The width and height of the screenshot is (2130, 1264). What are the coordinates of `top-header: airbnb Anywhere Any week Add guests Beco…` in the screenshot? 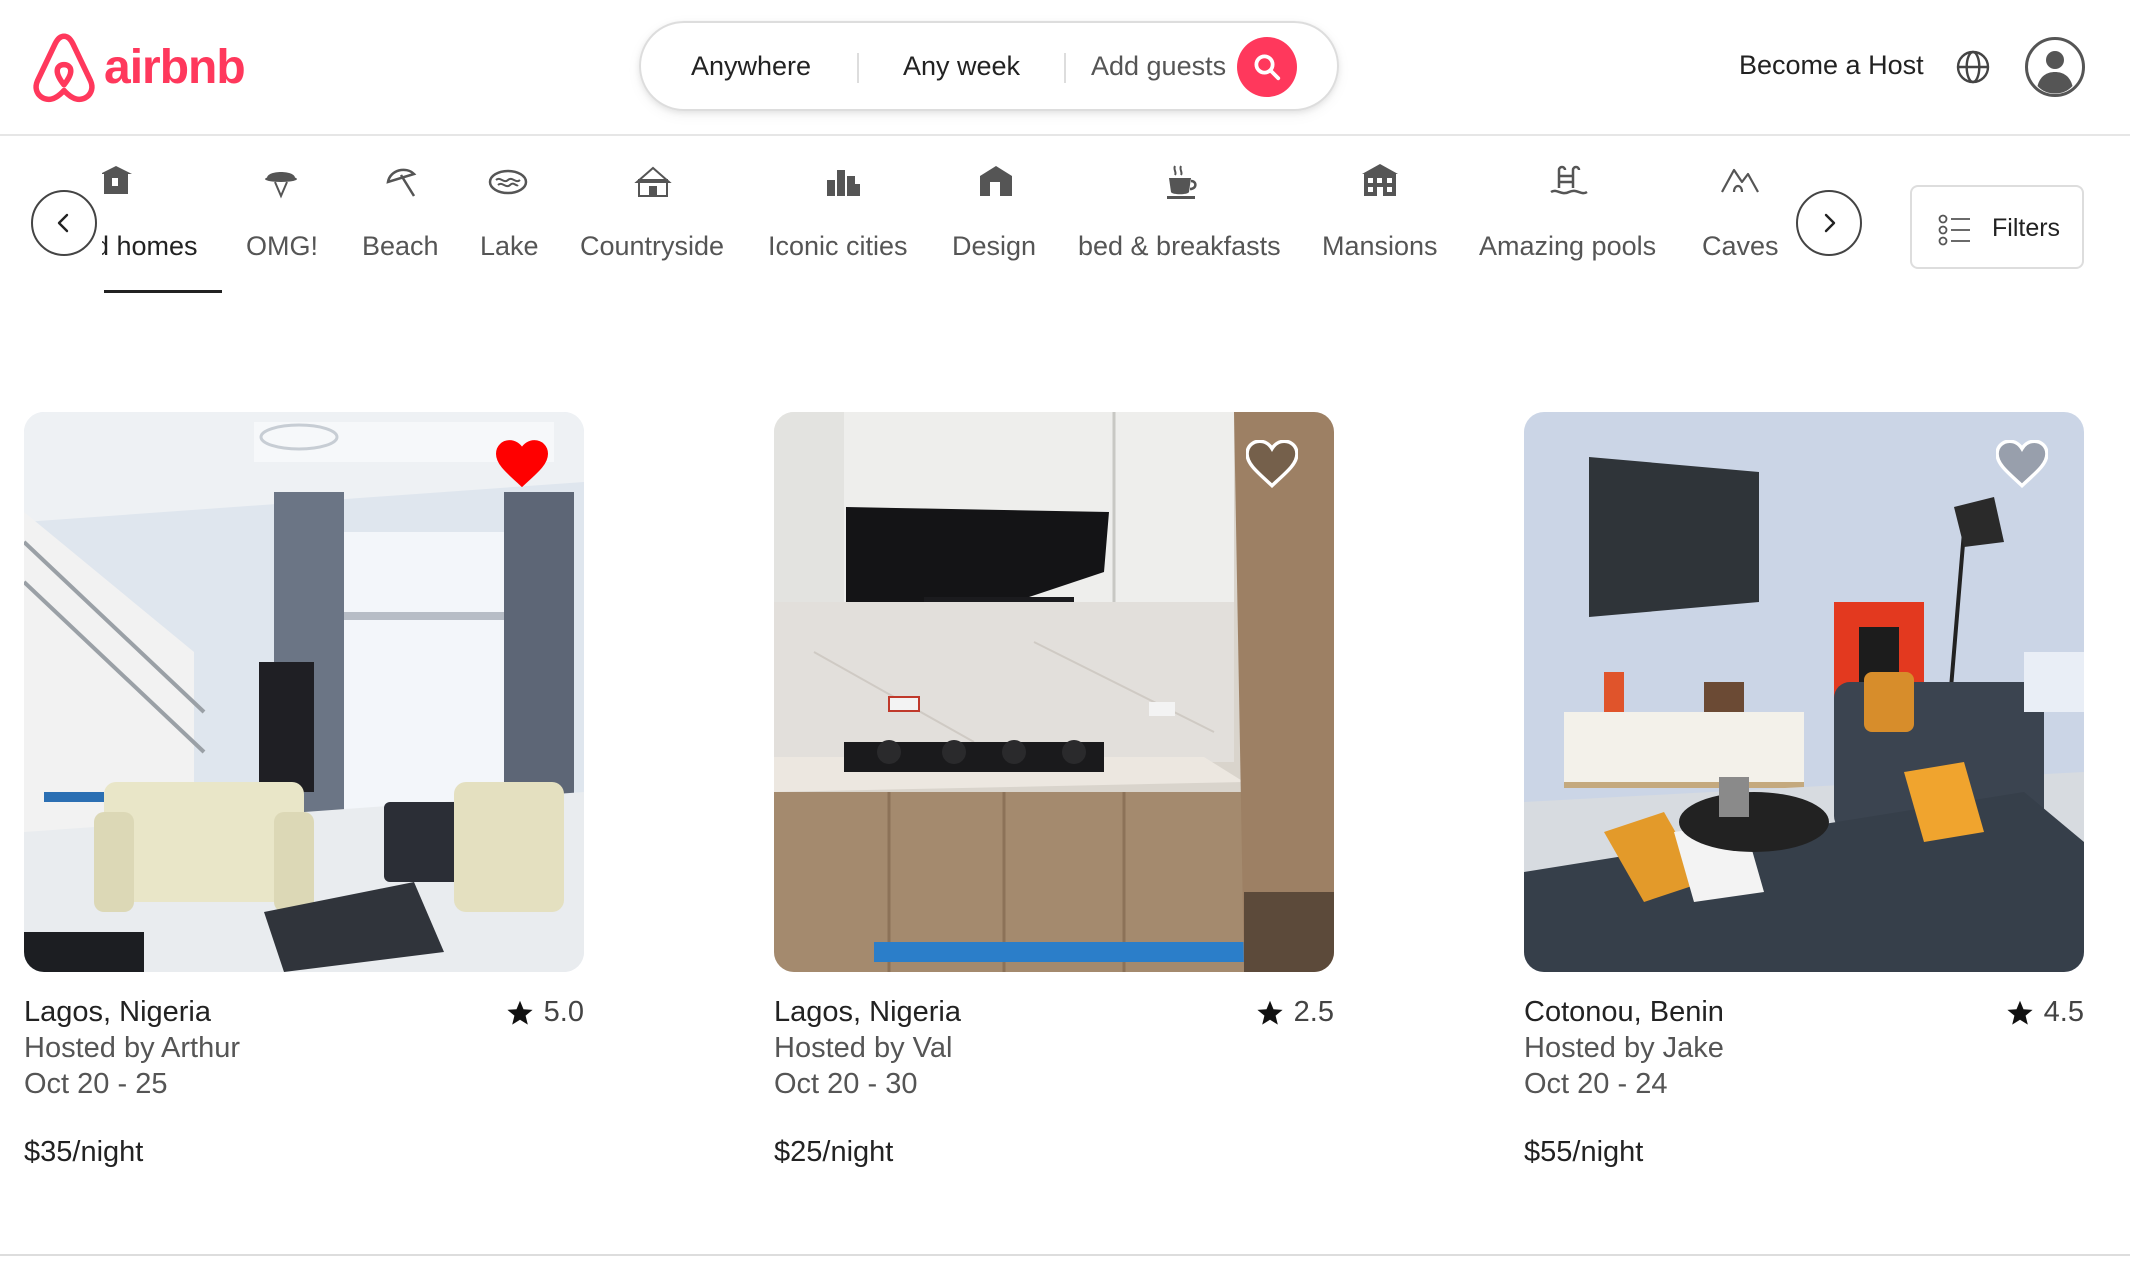 It's located at (1065, 68).